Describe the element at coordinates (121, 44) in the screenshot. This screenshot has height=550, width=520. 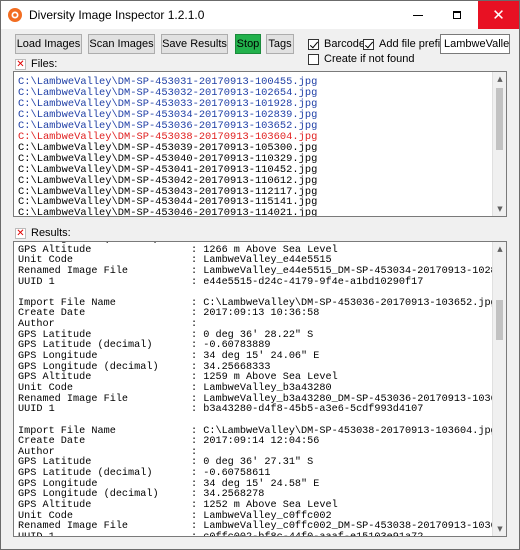
I see `scan-images-button: Scan Images` at that location.